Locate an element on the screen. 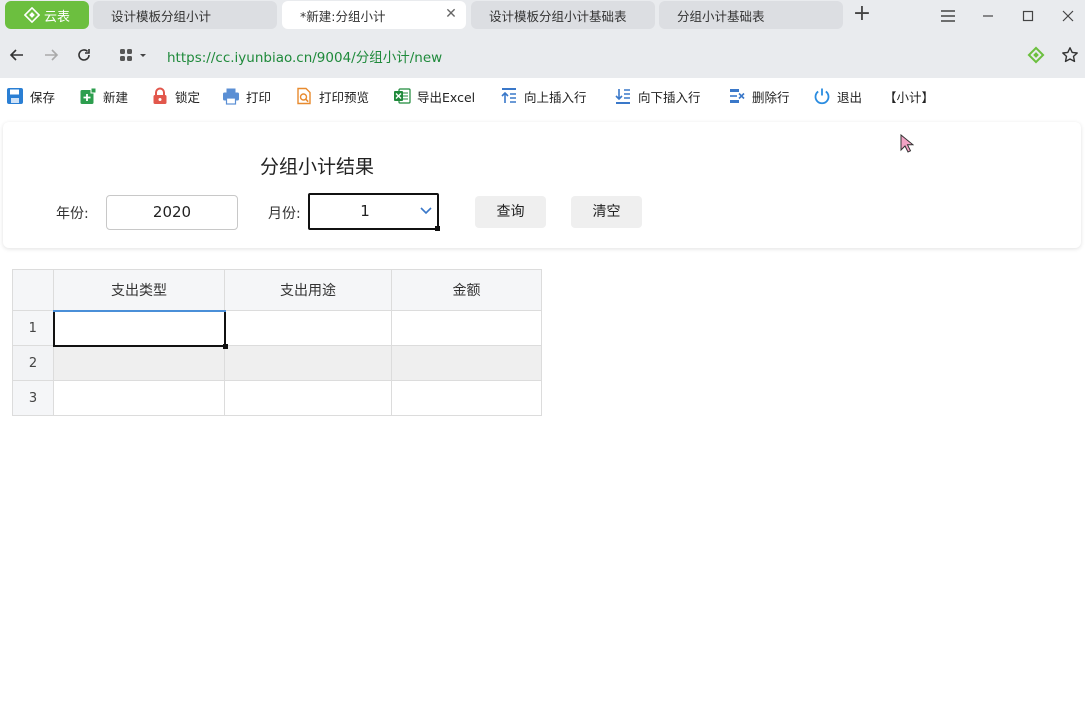  delete-row-icon is located at coordinates (737, 96).